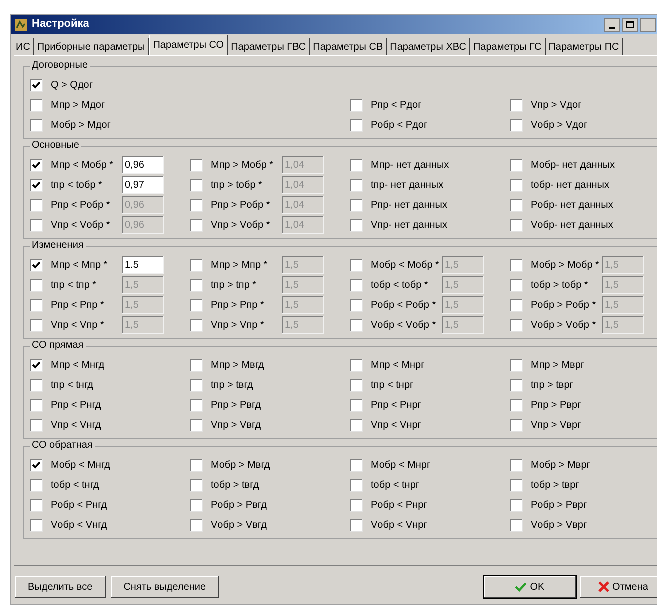 The image size is (657, 605). Describe the element at coordinates (508, 46) in the screenshot. I see `tab: Параметры ГС` at that location.